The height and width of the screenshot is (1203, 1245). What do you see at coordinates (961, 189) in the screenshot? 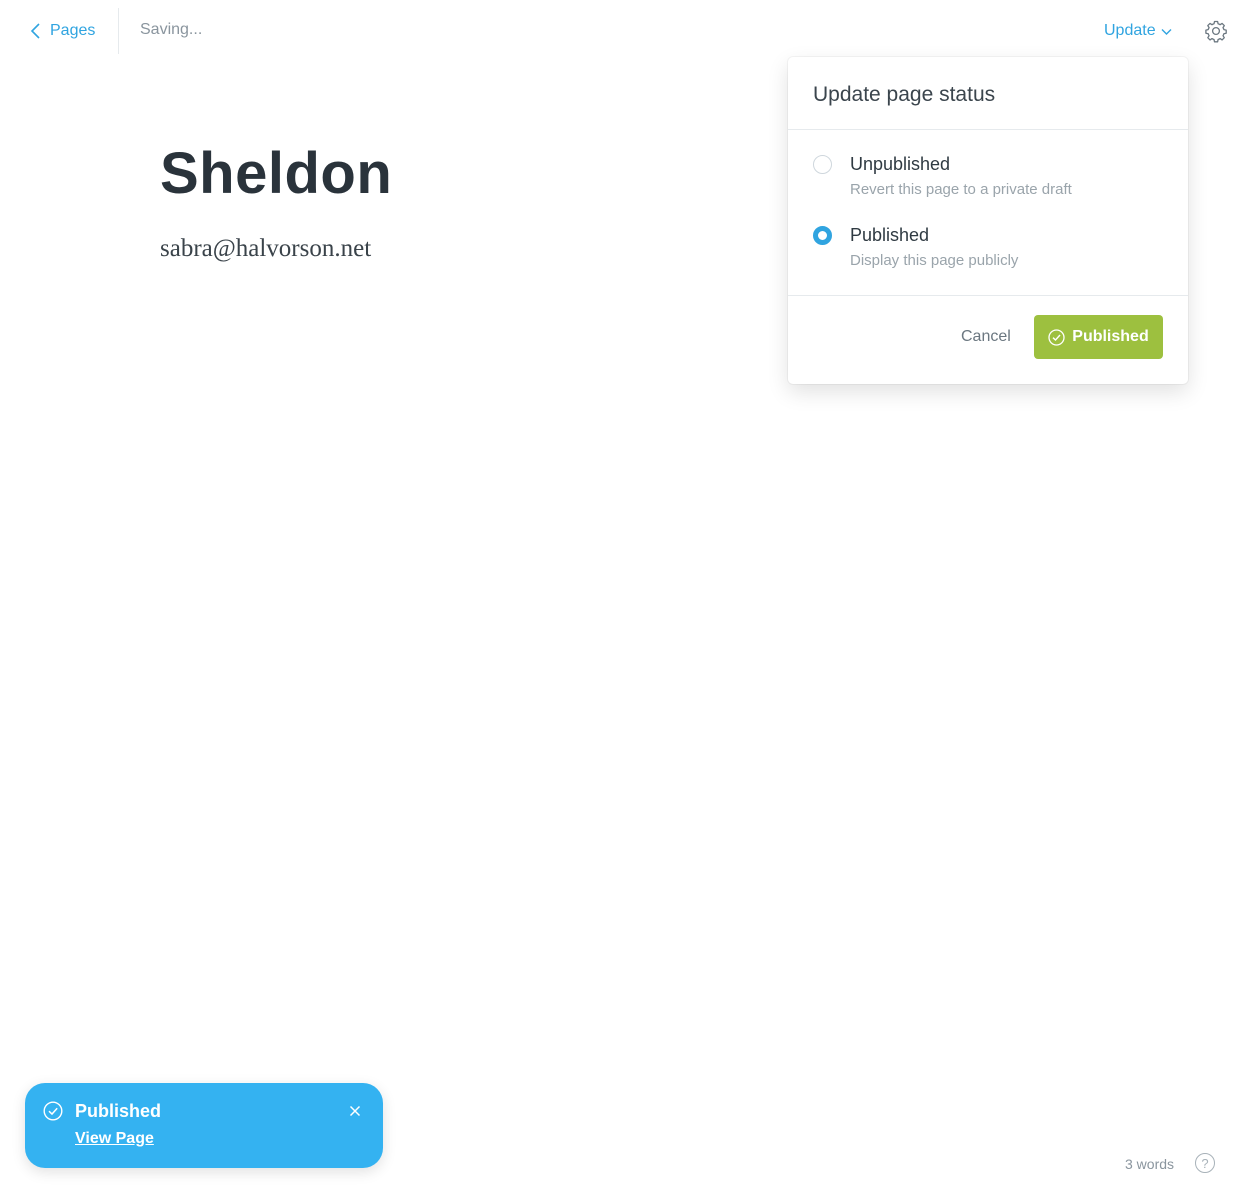
I see `option-description: Revert this page to a private draft` at bounding box center [961, 189].